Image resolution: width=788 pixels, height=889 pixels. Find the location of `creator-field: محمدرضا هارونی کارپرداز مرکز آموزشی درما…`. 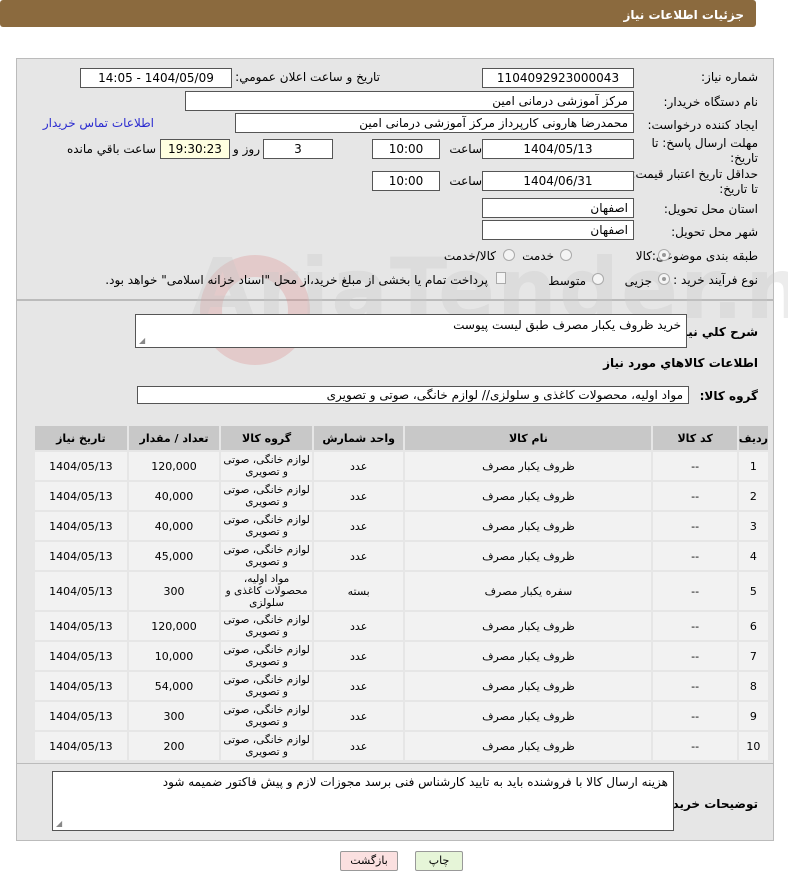

creator-field: محمدرضا هارونی کارپرداز مرکز آموزشی درما… is located at coordinates (434, 123).